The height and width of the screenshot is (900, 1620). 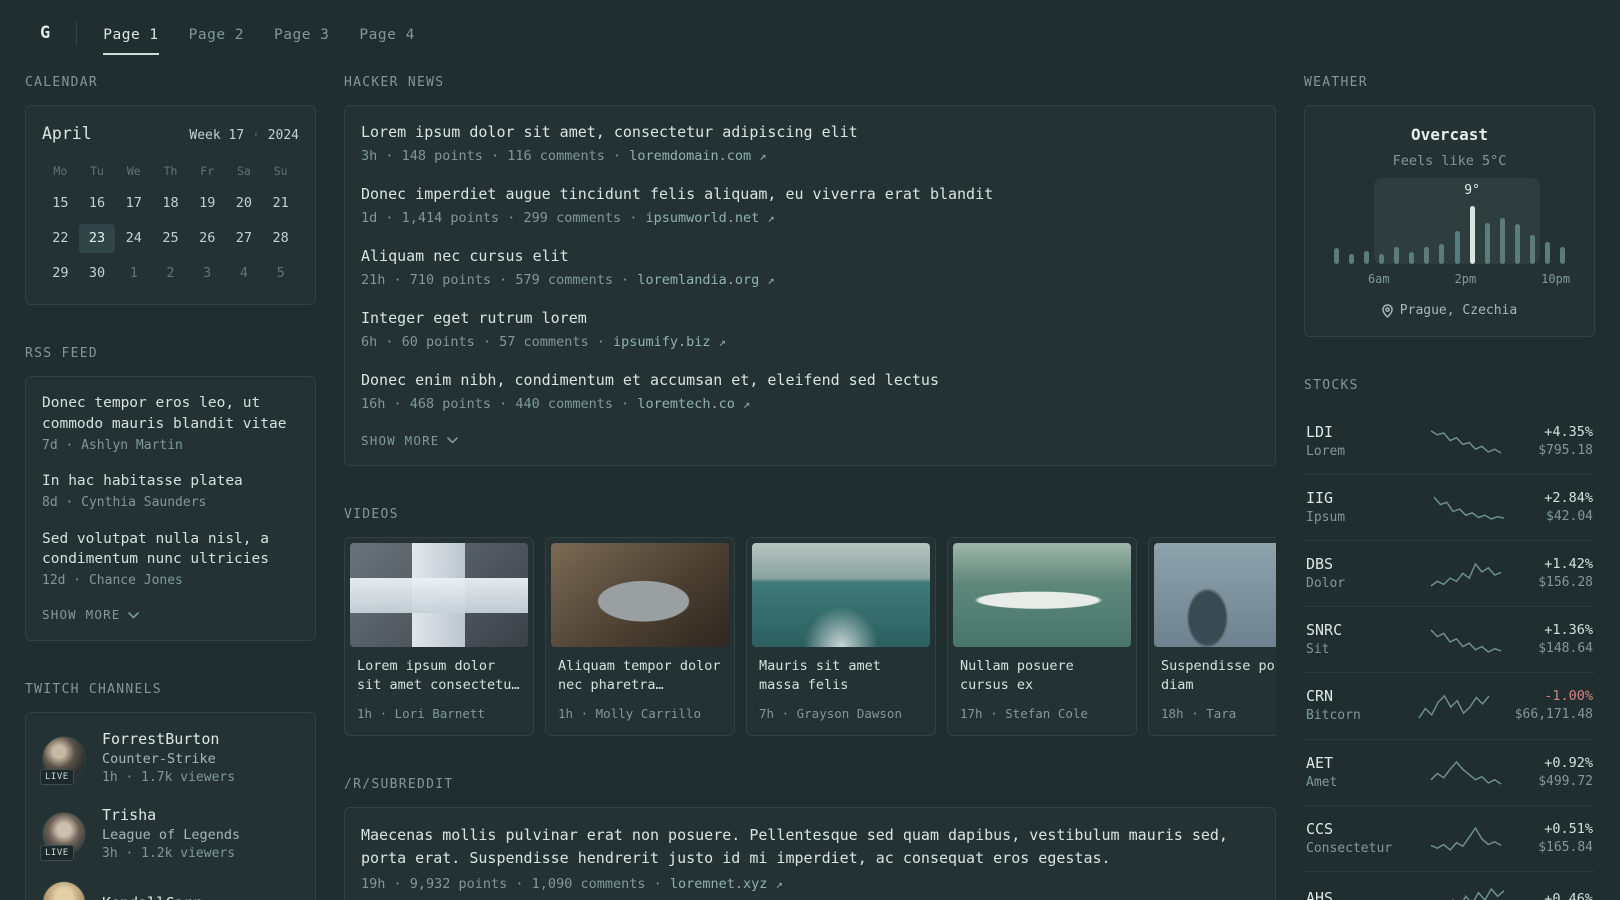 I want to click on videos-section-title: VIDEOS, so click(x=371, y=515).